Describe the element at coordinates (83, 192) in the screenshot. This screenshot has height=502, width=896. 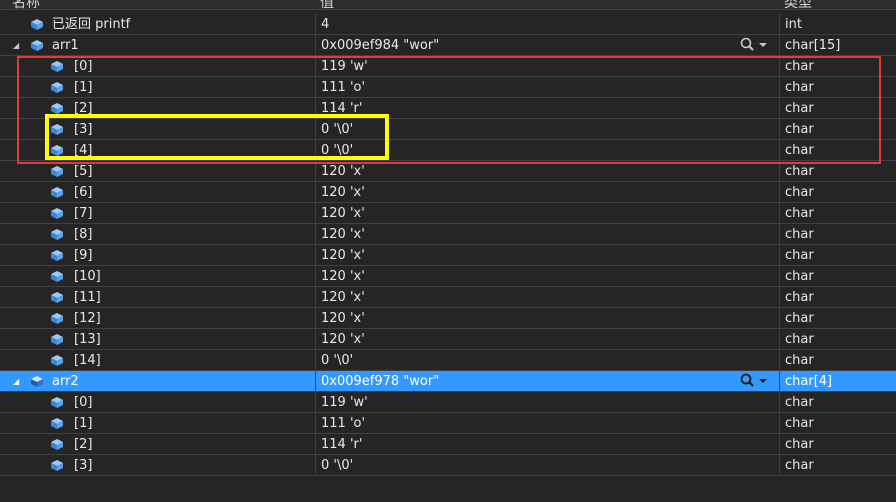
I see `element-index: [6]` at that location.